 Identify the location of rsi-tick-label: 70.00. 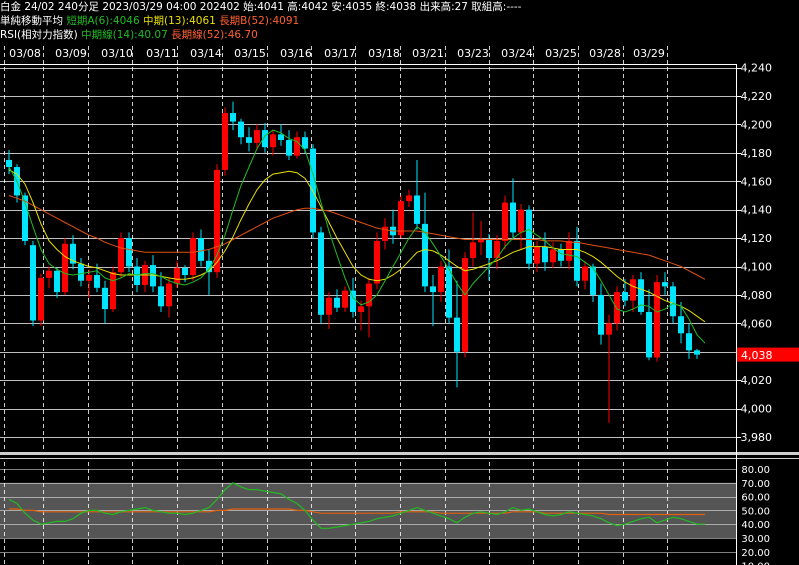
(755, 484).